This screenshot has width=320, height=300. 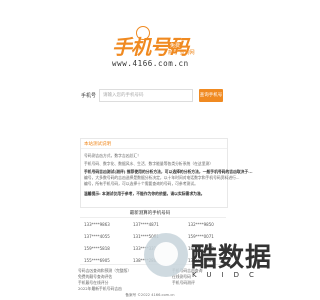 I want to click on number-link: 133****9863, so click(x=97, y=224).